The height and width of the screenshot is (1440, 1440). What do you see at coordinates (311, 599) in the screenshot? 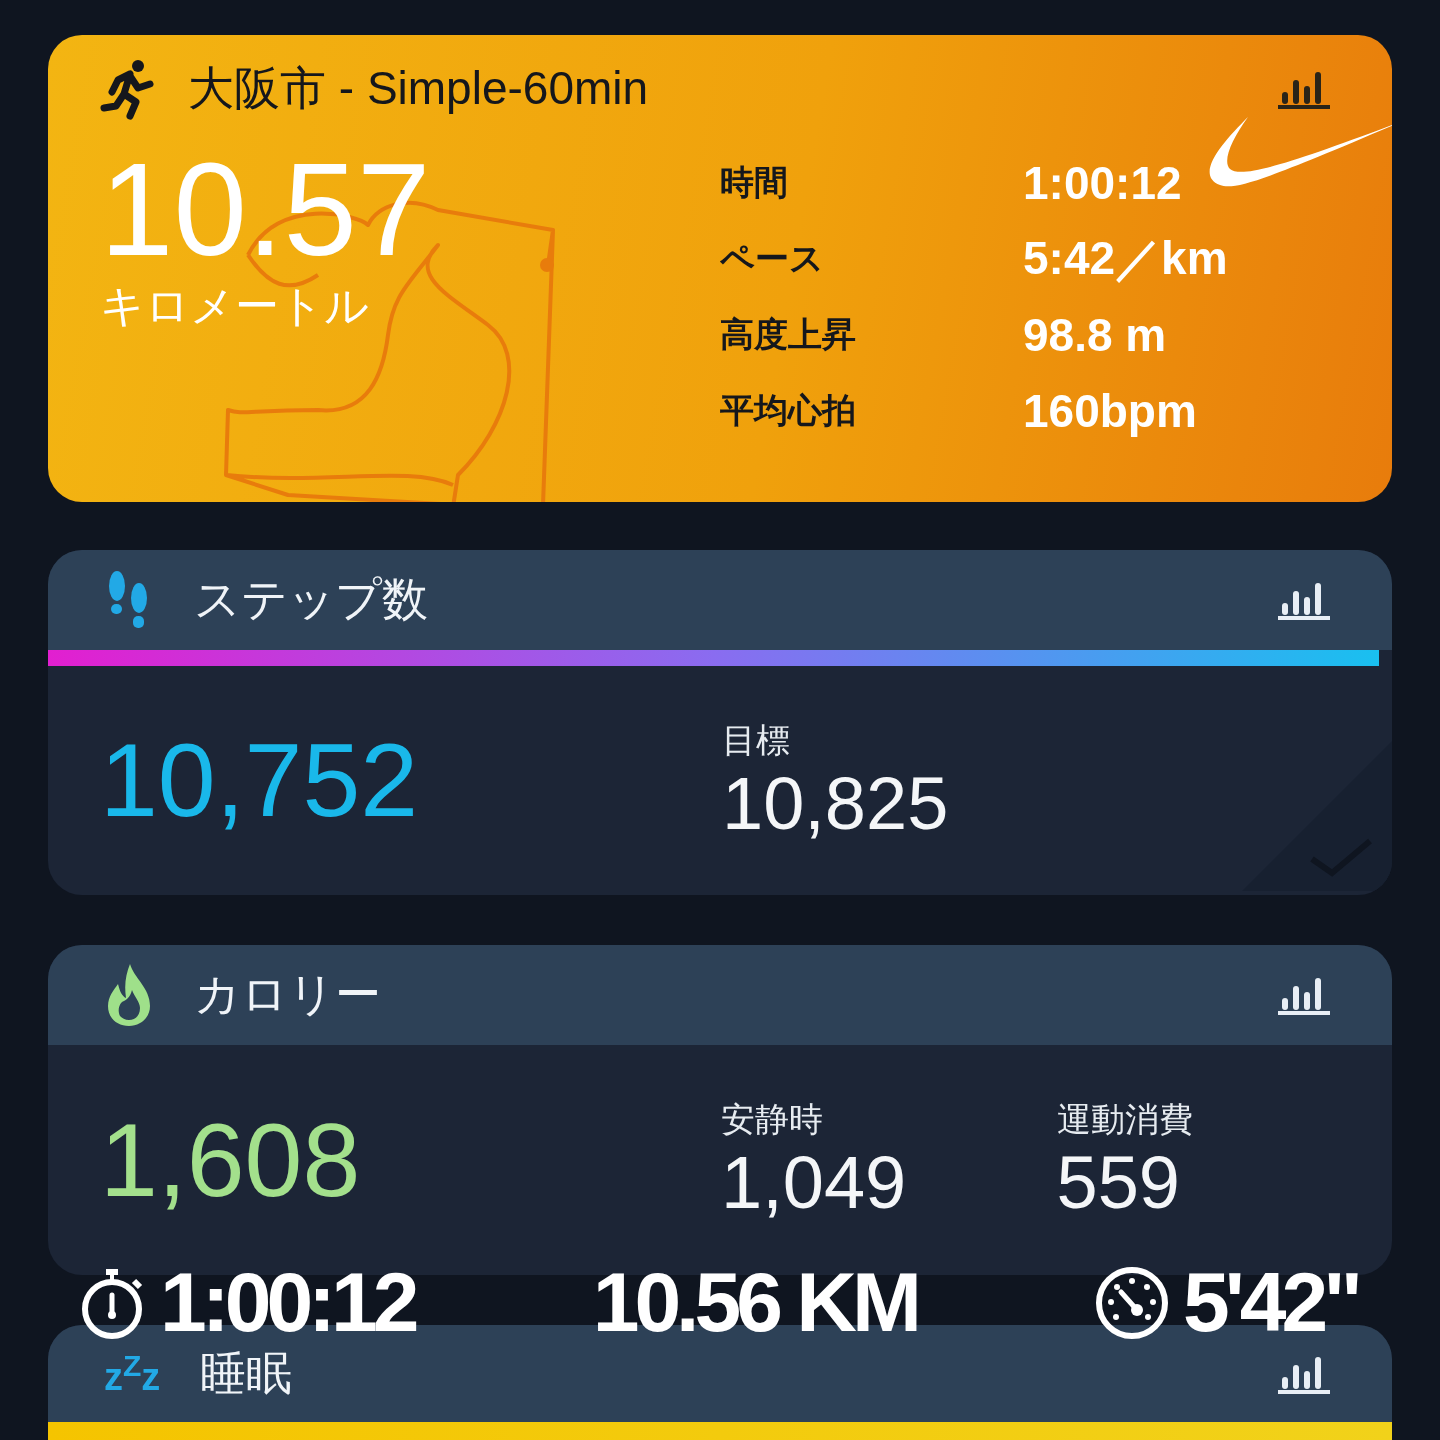
I see `card-title: ステップ数` at bounding box center [311, 599].